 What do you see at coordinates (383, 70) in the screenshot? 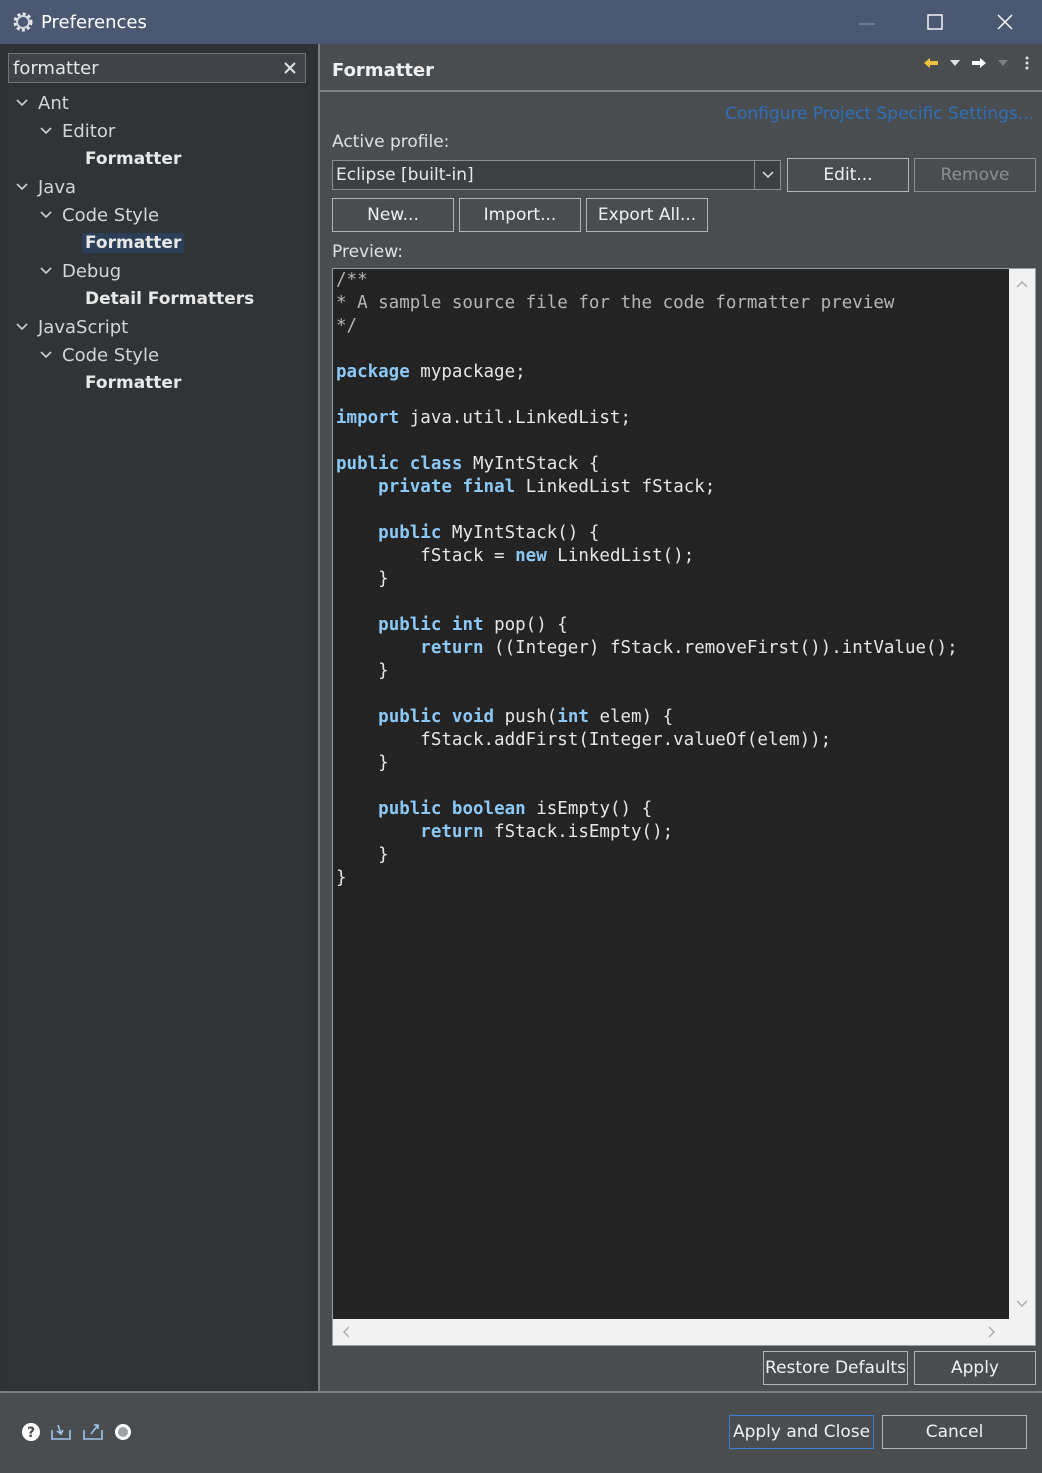
I see `page-title: Formatter` at bounding box center [383, 70].